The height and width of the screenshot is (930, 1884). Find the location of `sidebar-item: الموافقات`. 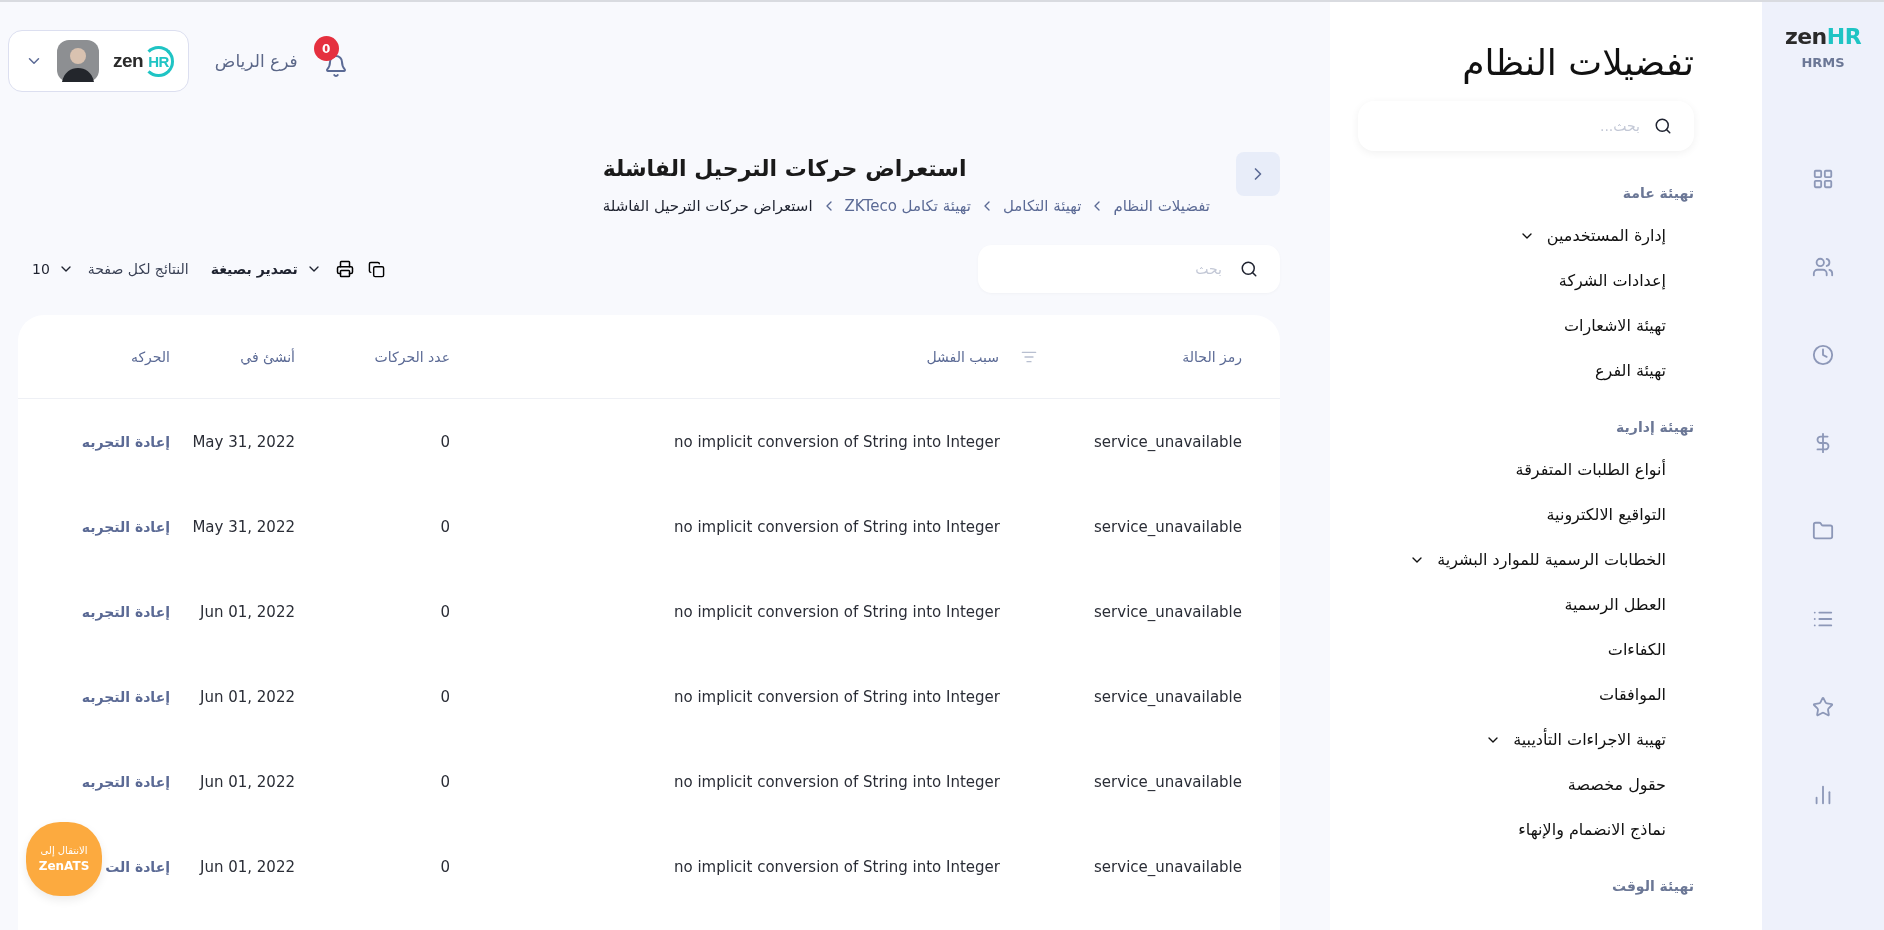

sidebar-item: الموافقات is located at coordinates (1632, 694).